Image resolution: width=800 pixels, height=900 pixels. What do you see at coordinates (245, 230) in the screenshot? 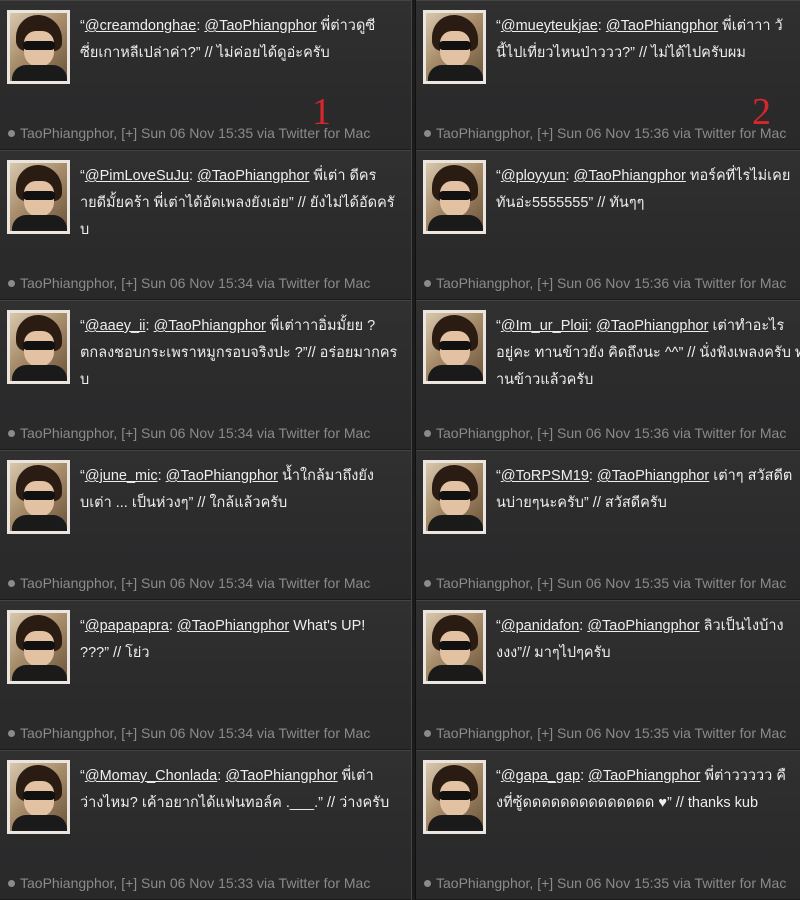
I see `tweet-line: บ` at bounding box center [245, 230].